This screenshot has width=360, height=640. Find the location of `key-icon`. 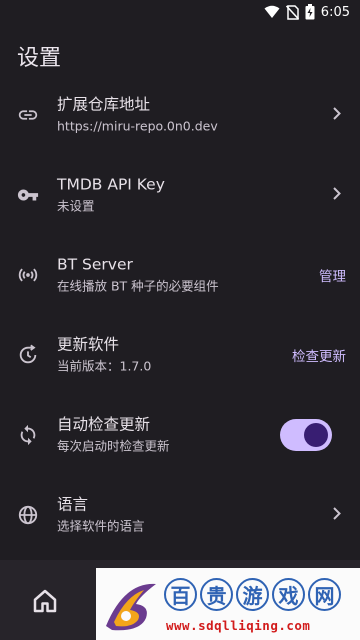

key-icon is located at coordinates (28, 195).